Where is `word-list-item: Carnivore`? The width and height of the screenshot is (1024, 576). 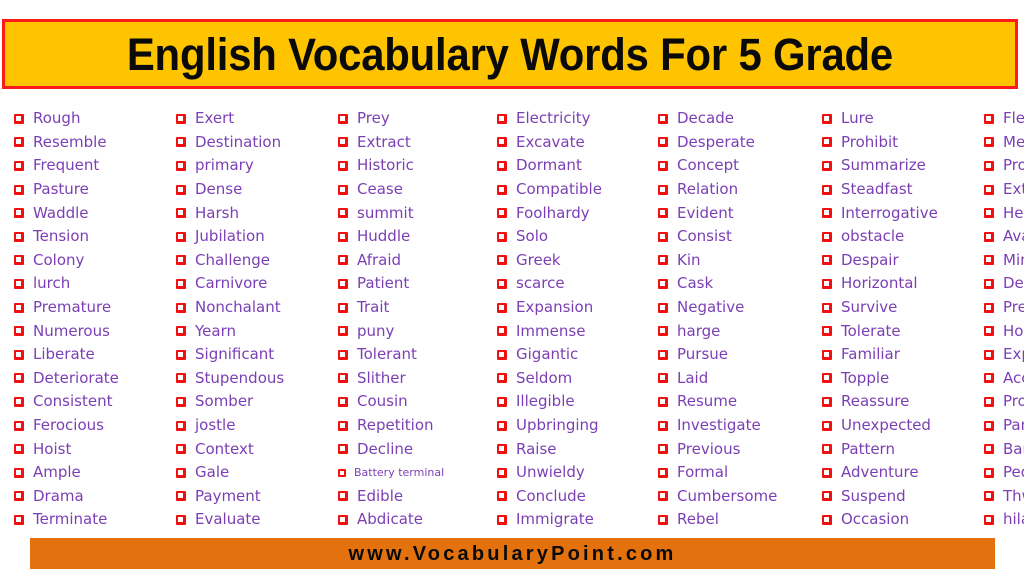
word-list-item: Carnivore is located at coordinates (250, 284).